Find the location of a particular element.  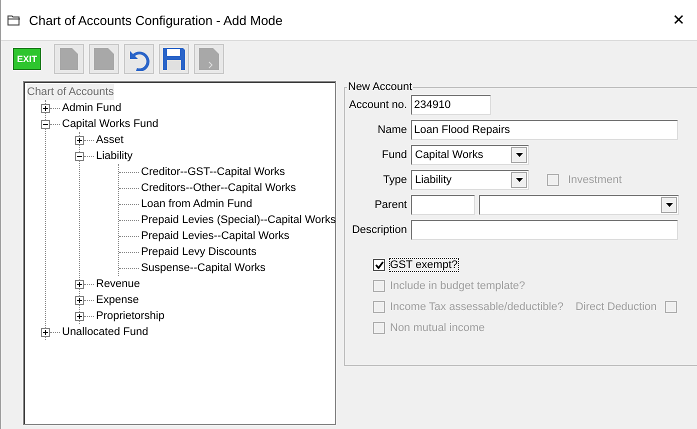

checkbox-label: Investment is located at coordinates (595, 180).